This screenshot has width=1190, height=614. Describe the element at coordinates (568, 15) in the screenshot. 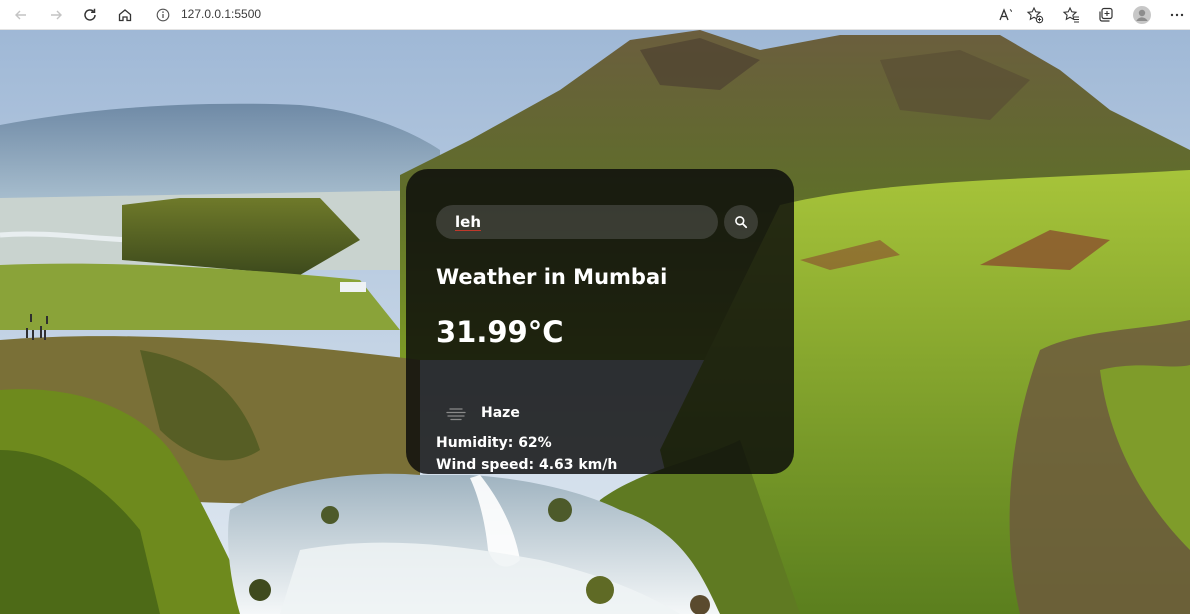

I see `address-bar: 127.0.0.1:5500` at that location.